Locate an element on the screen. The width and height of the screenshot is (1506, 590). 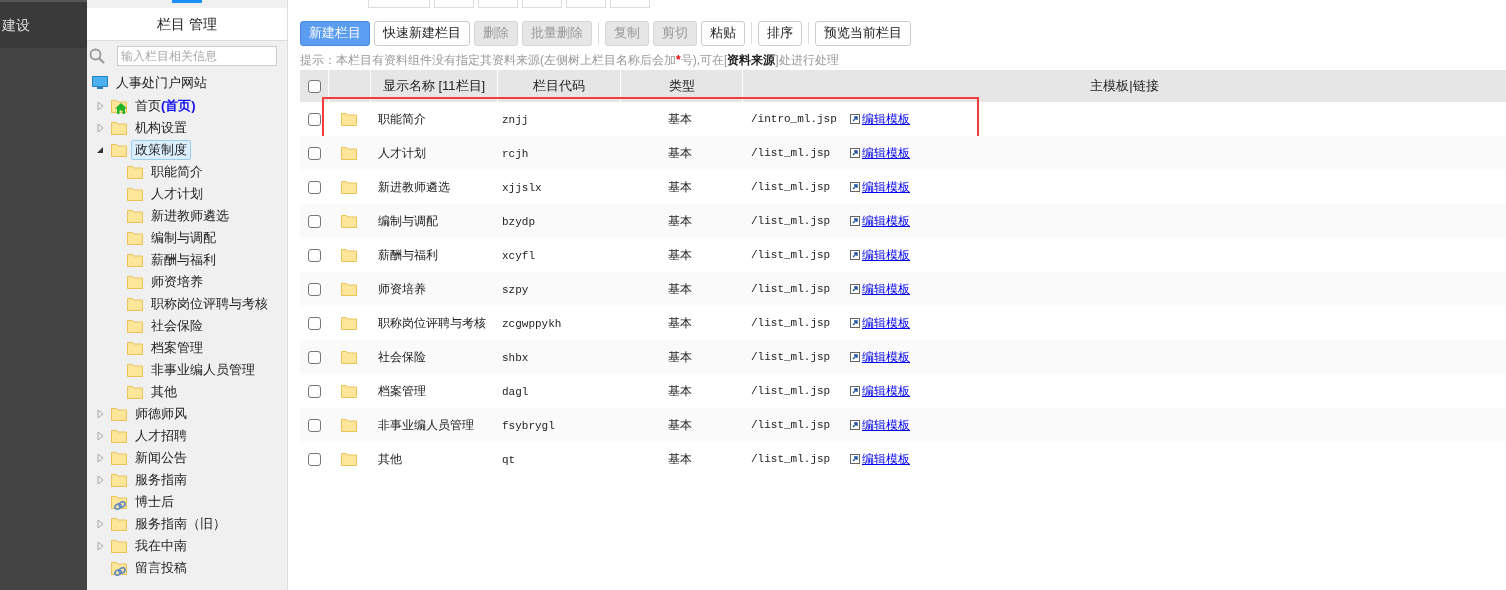
tree-item: 人才招聘 is located at coordinates (161, 436).